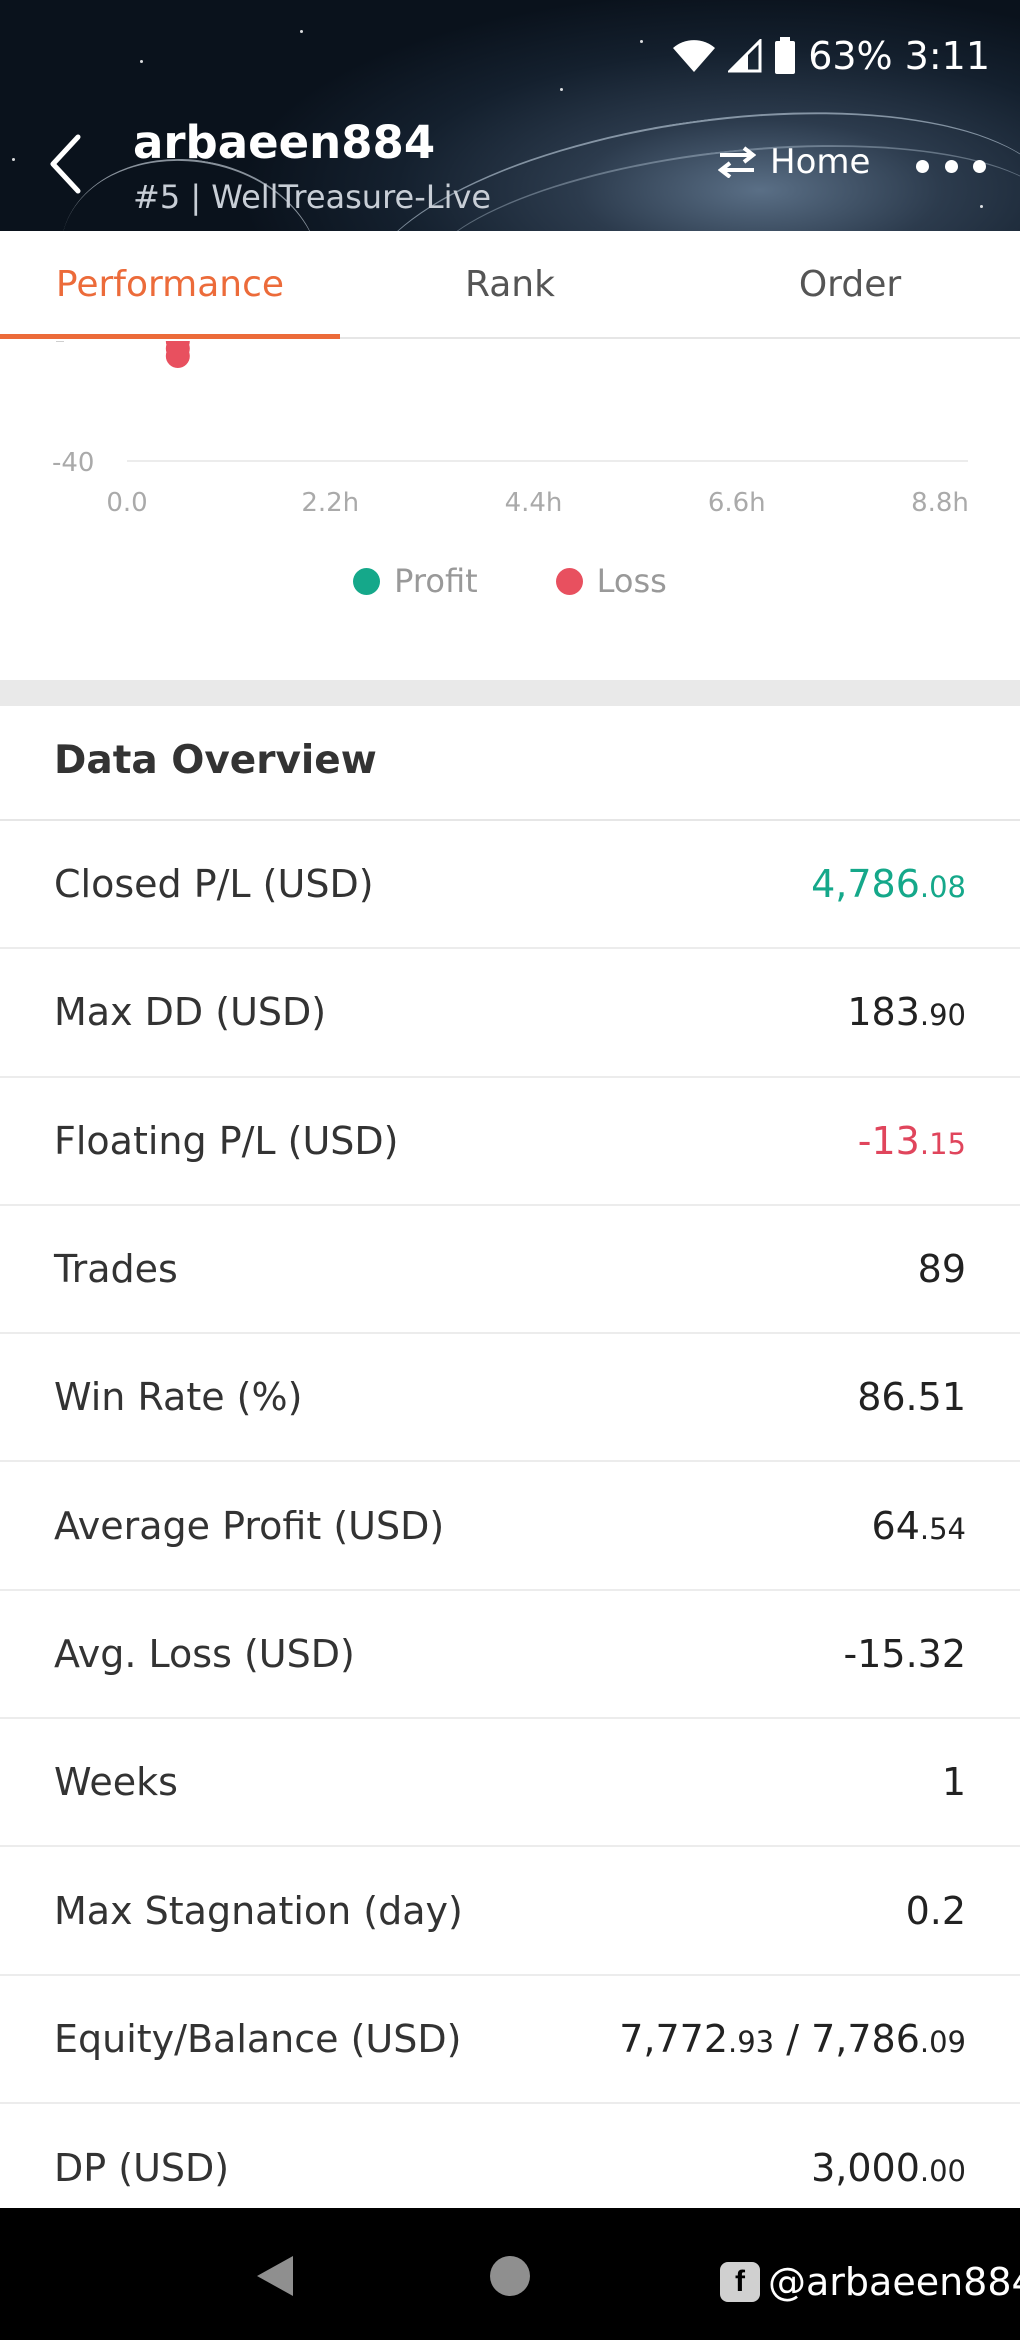 This screenshot has width=1020, height=2340. I want to click on row-value: 7,772.93 / 7,786.09, so click(792, 2039).